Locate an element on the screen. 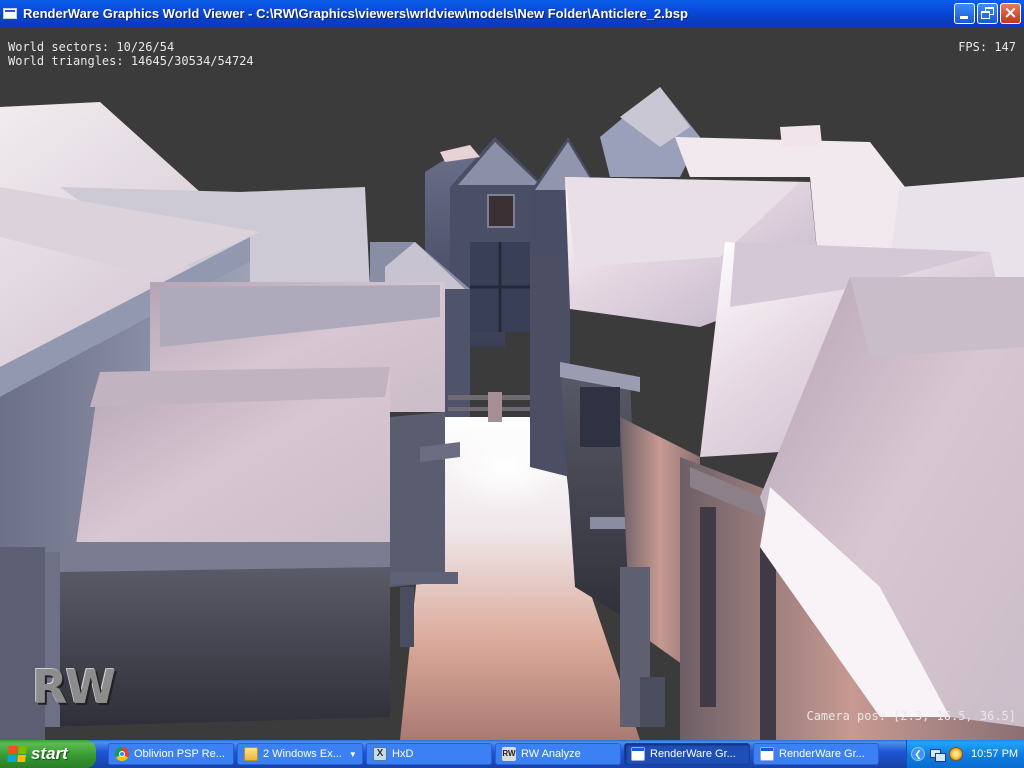 The image size is (1024, 768). taskbar-item-hxd: HxD is located at coordinates (429, 754).